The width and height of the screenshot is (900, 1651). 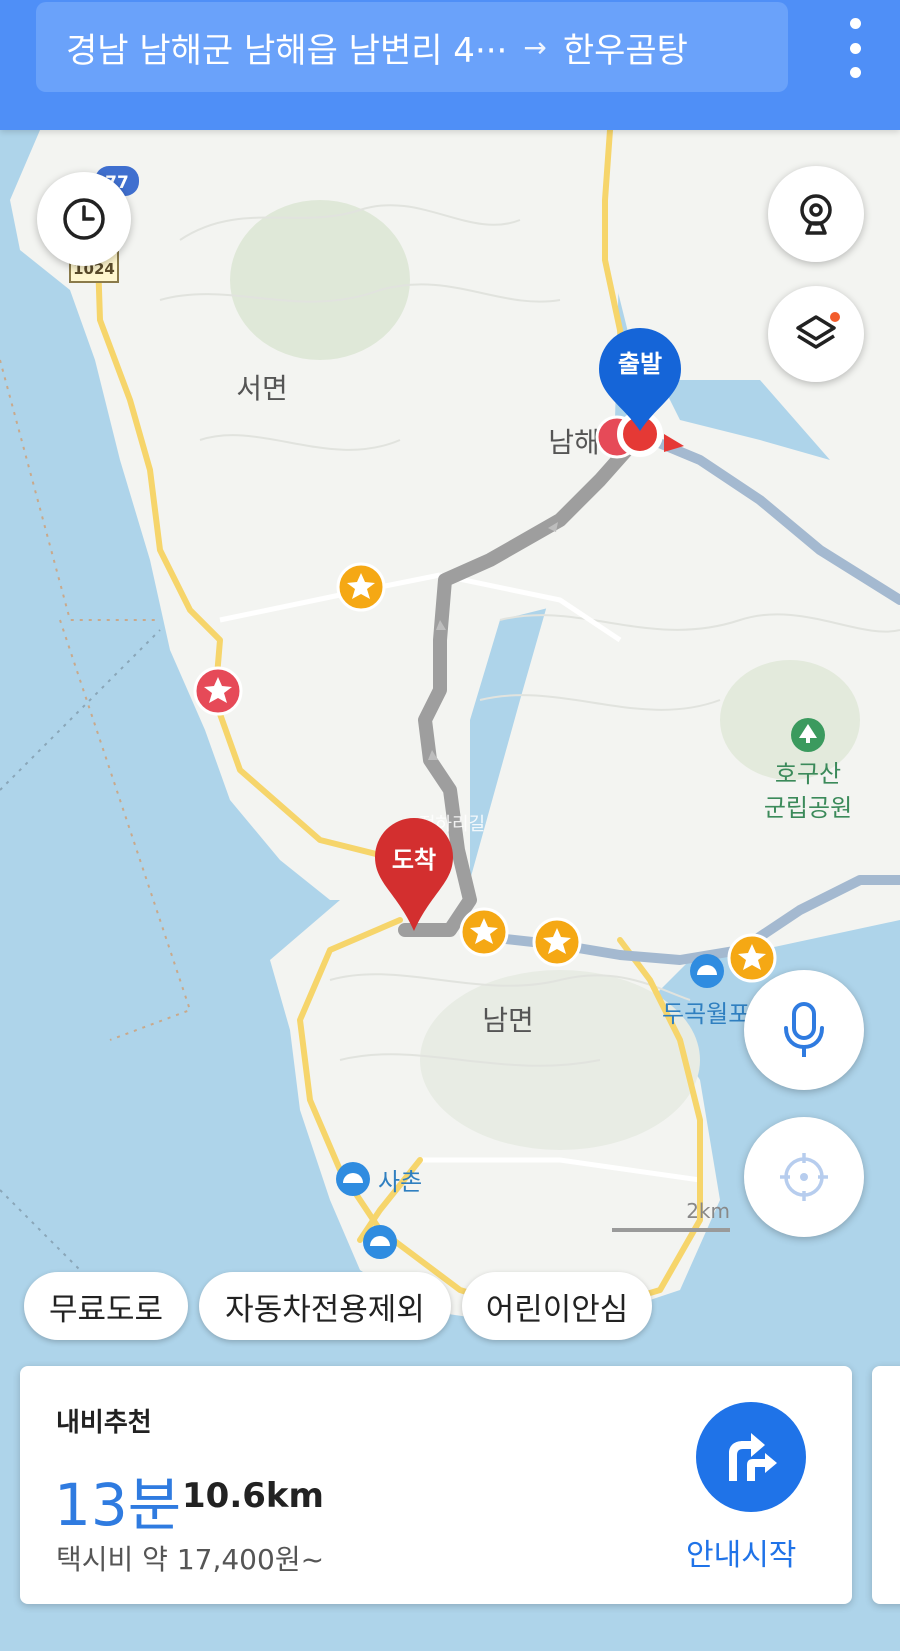 What do you see at coordinates (325, 1309) in the screenshot?
I see `chip-label: 자동차전용제외` at bounding box center [325, 1309].